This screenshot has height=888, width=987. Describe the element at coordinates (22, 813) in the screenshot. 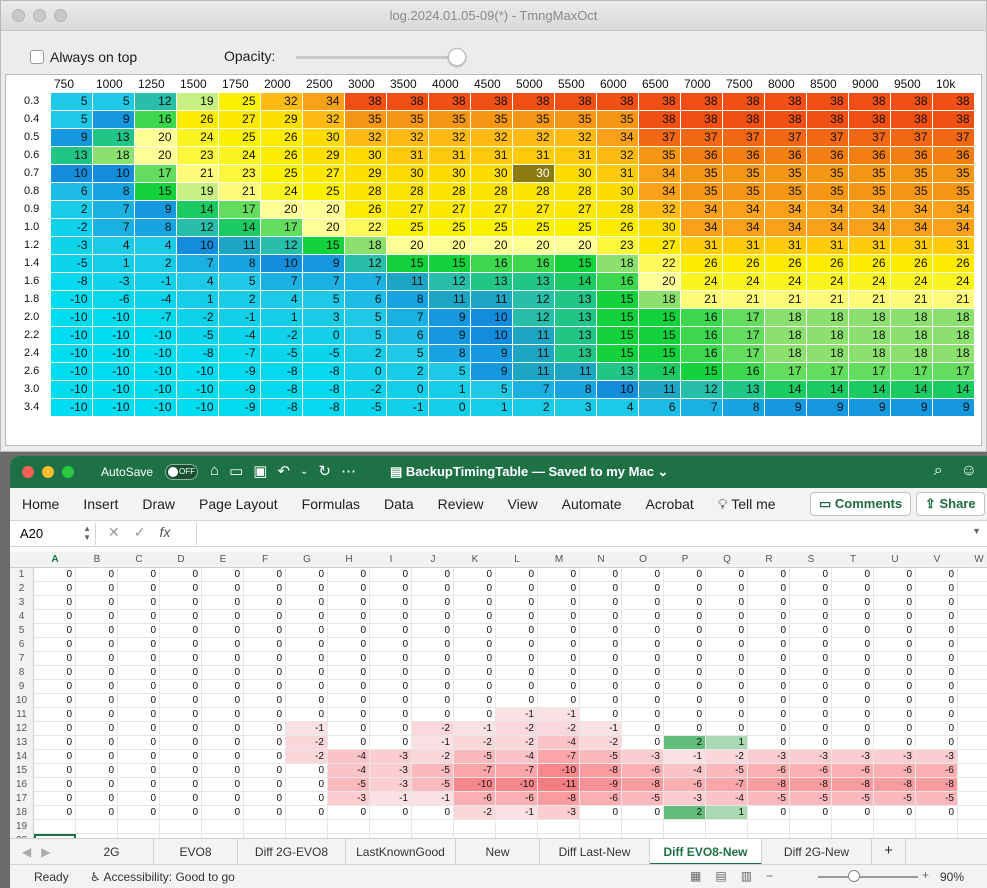

I see `row-number: 18` at that location.